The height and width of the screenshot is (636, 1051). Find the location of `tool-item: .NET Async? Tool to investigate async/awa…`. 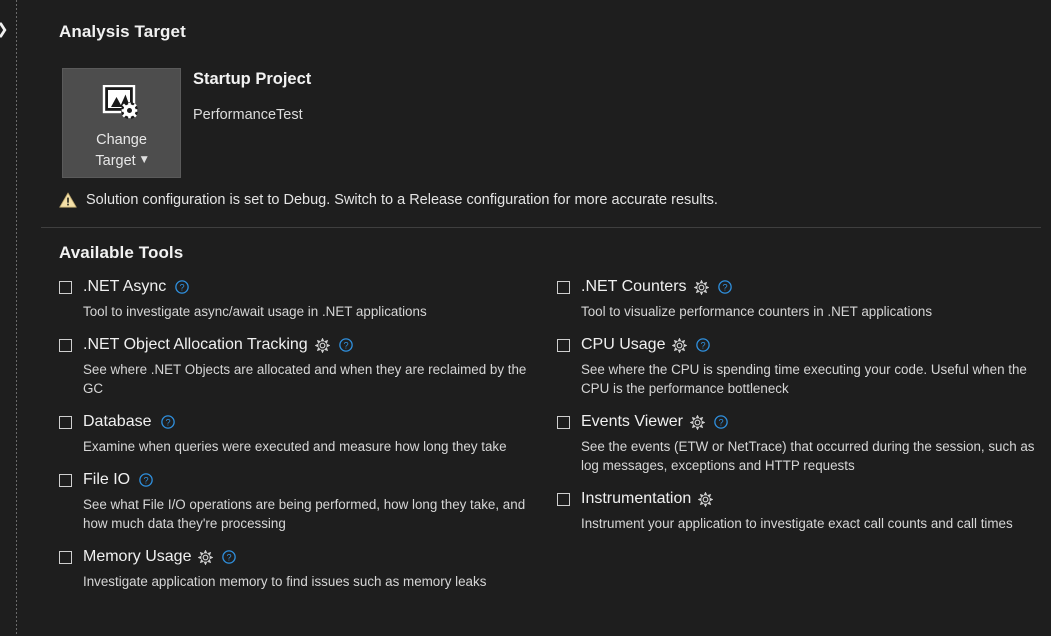

tool-item: .NET Async? Tool to investigate async/awa… is located at coordinates (298, 298).